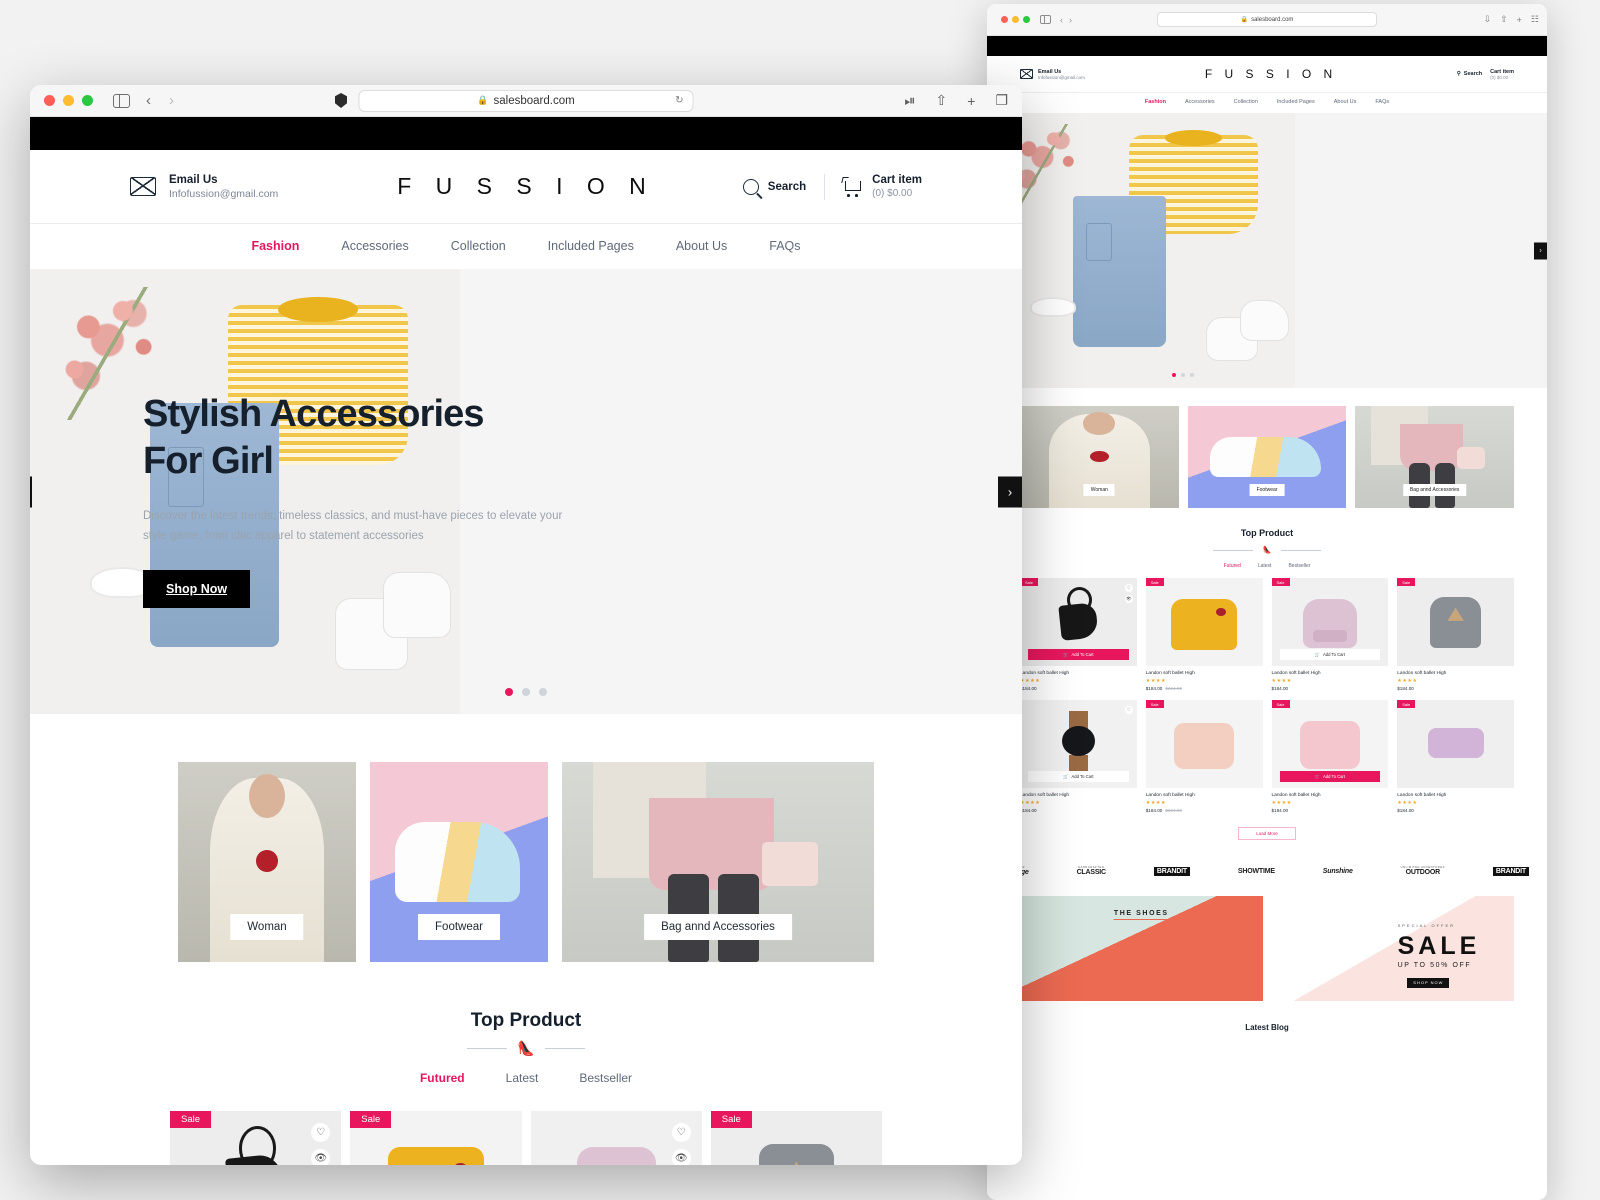  What do you see at coordinates (1001, 100) in the screenshot?
I see `tab-overview-icon: ❐` at bounding box center [1001, 100].